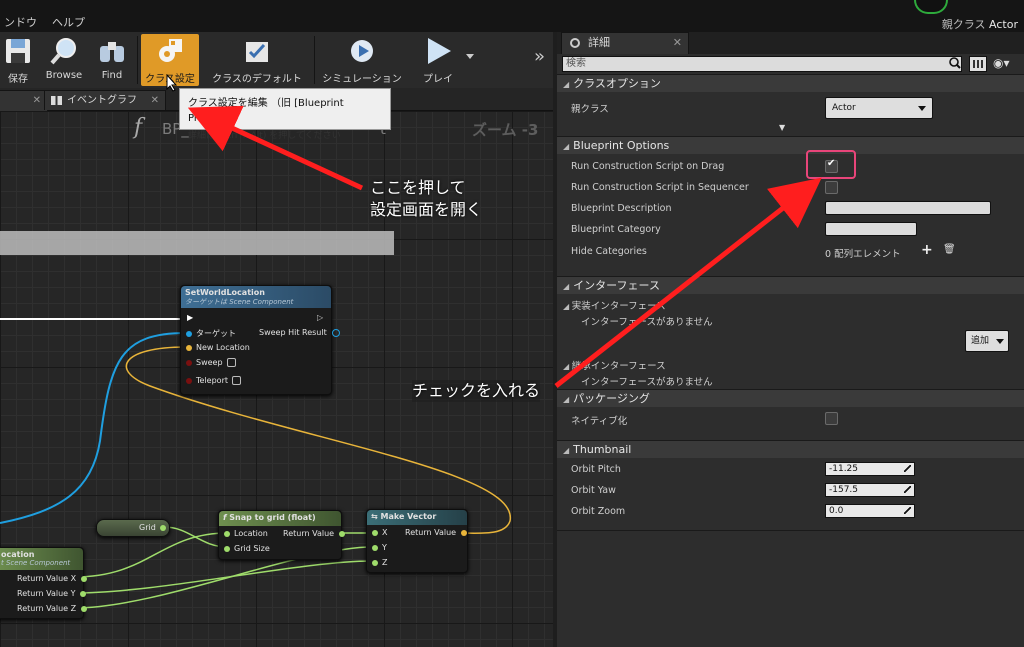 This screenshot has height=647, width=1024. I want to click on mouse-cursor-icon, so click(172, 83).